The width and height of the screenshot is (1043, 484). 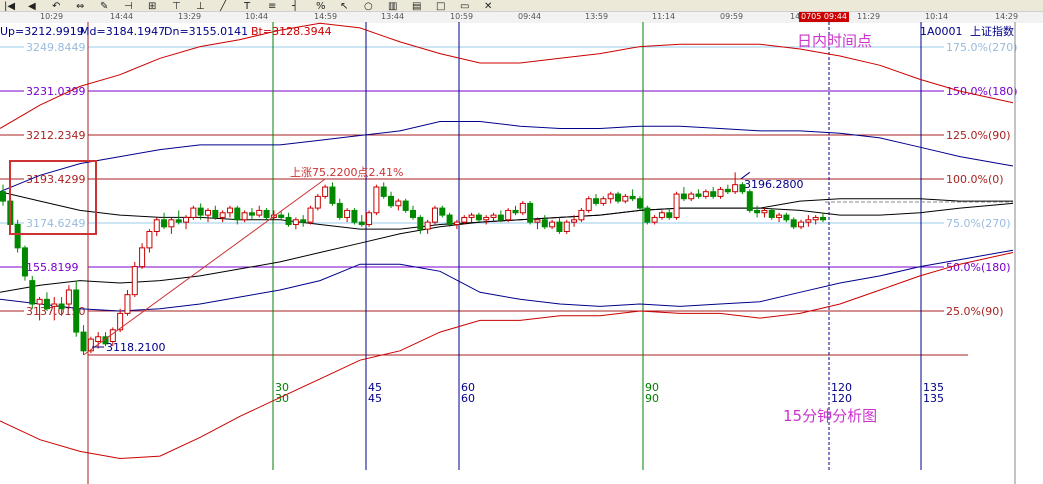 I want to click on fib-level-price: 155.8199, so click(x=52, y=267).